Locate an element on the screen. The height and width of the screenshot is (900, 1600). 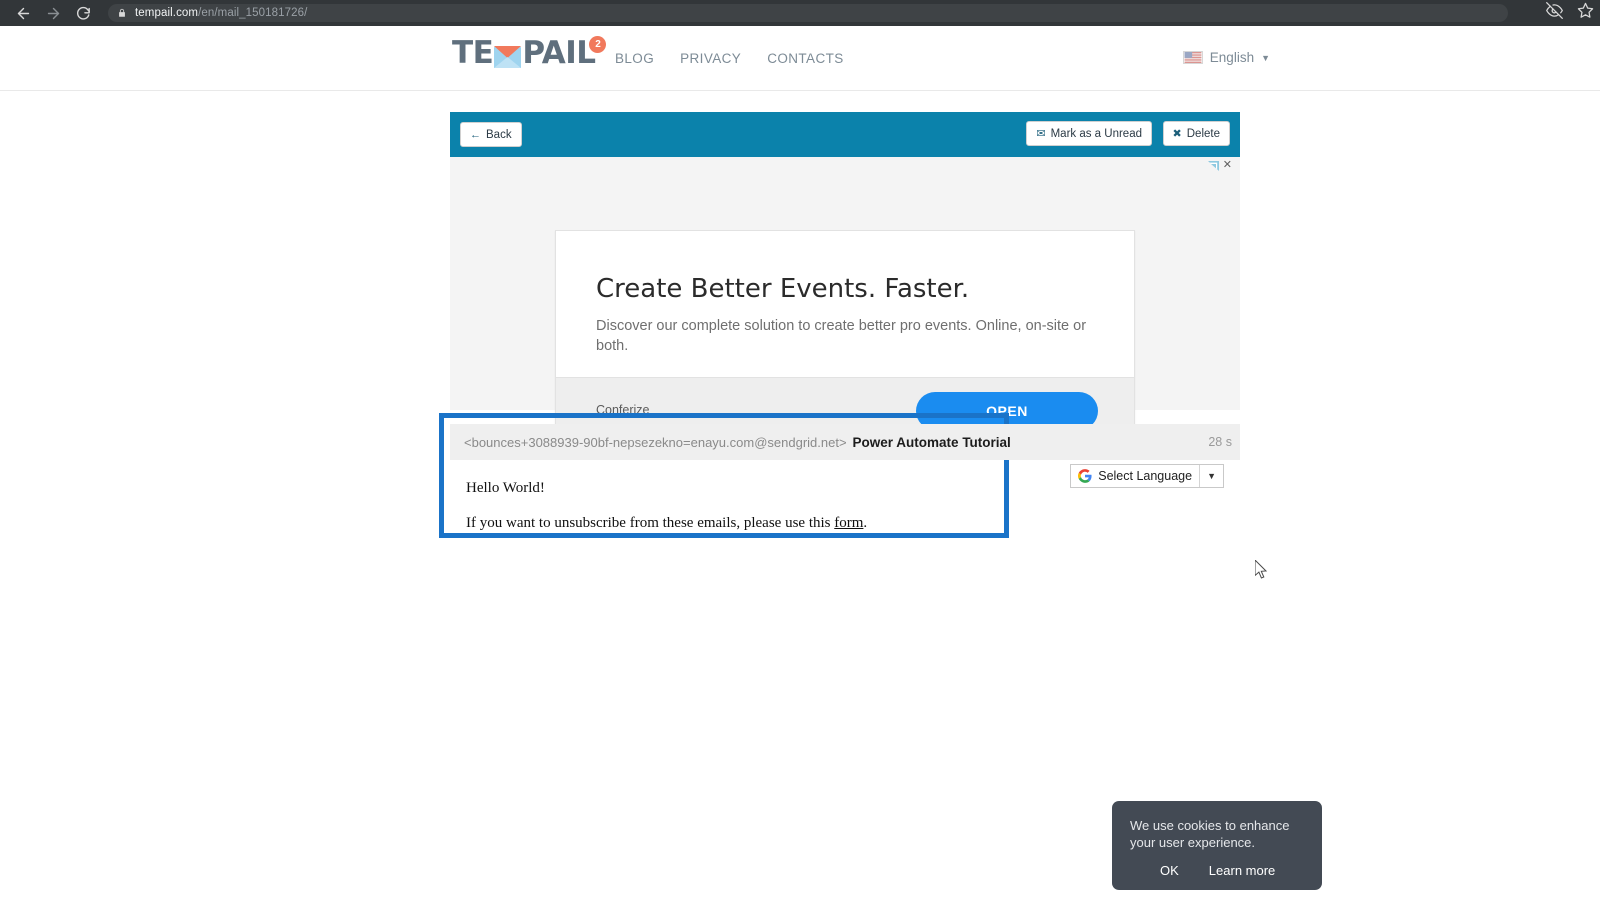
nav-item-blog: BLOG is located at coordinates (634, 58).